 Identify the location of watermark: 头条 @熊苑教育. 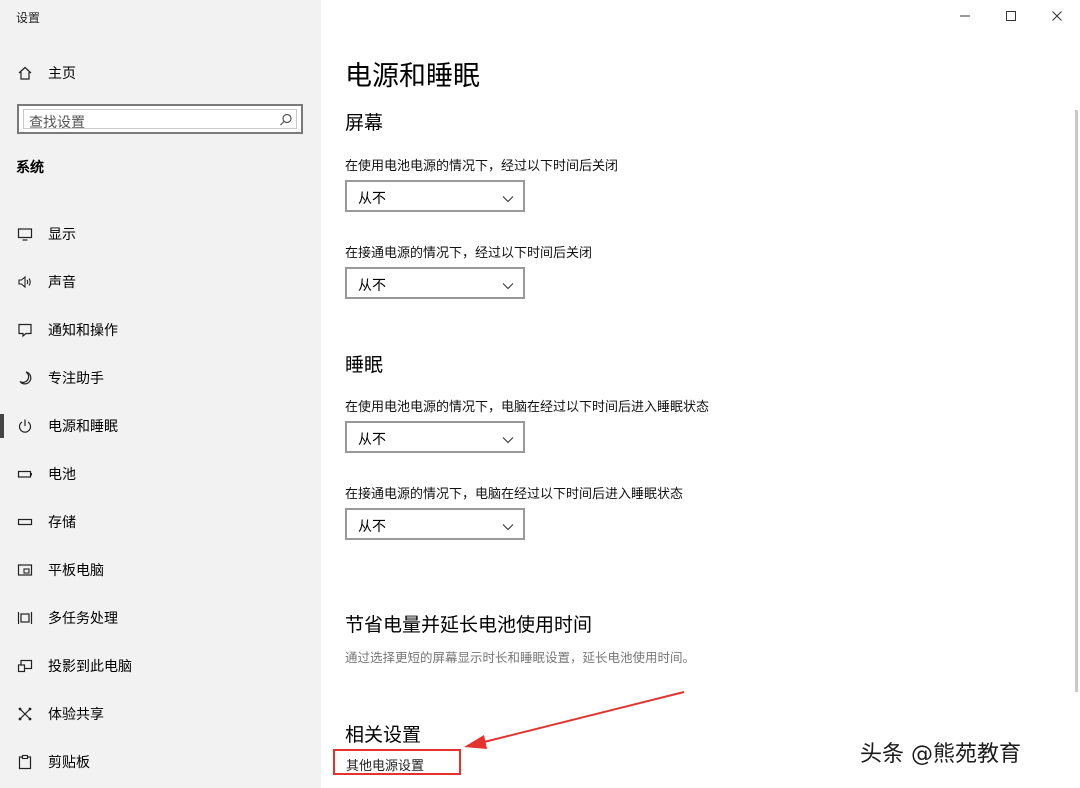
(940, 754).